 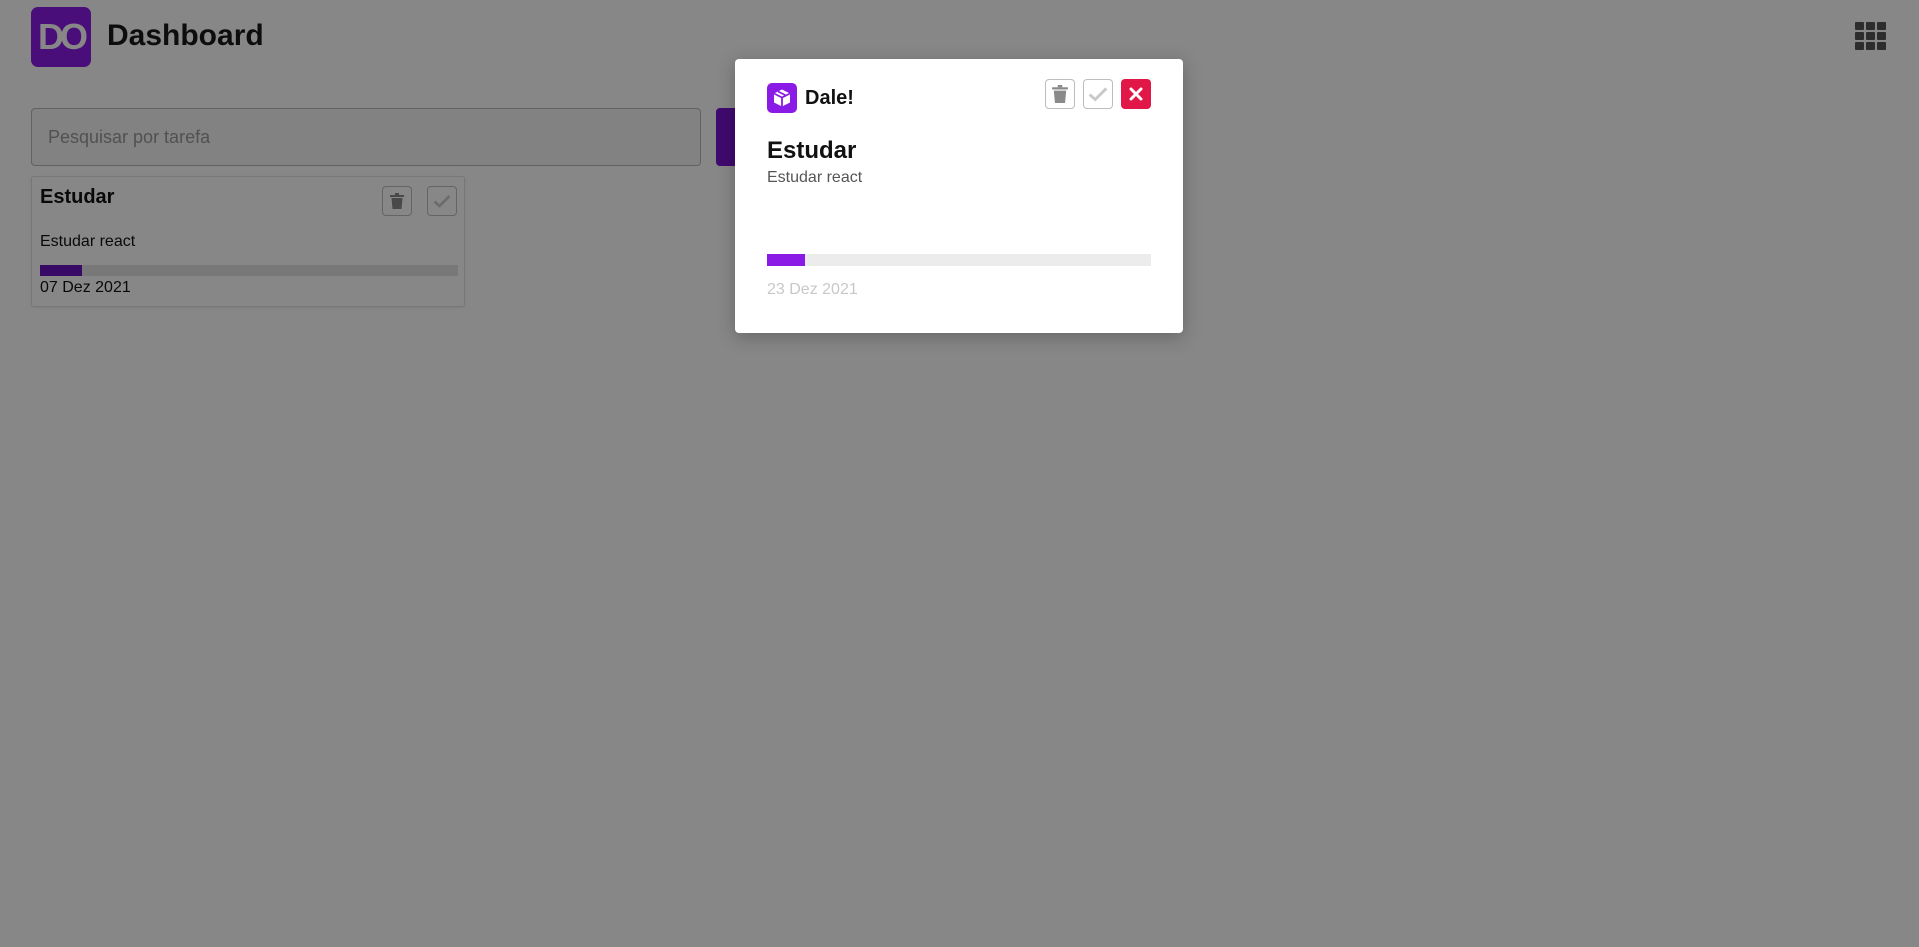 I want to click on modal-brand: Dale!, so click(x=829, y=98).